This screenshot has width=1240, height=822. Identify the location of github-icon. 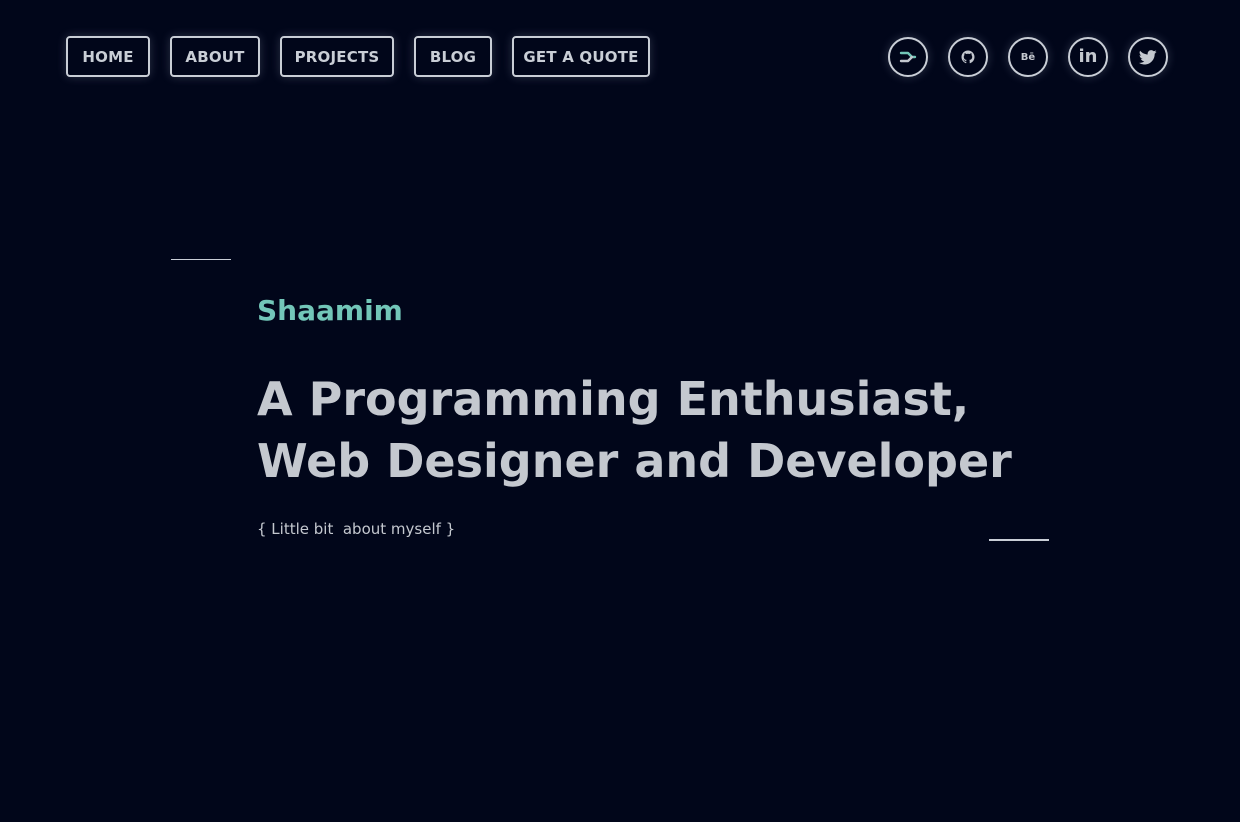
(968, 57).